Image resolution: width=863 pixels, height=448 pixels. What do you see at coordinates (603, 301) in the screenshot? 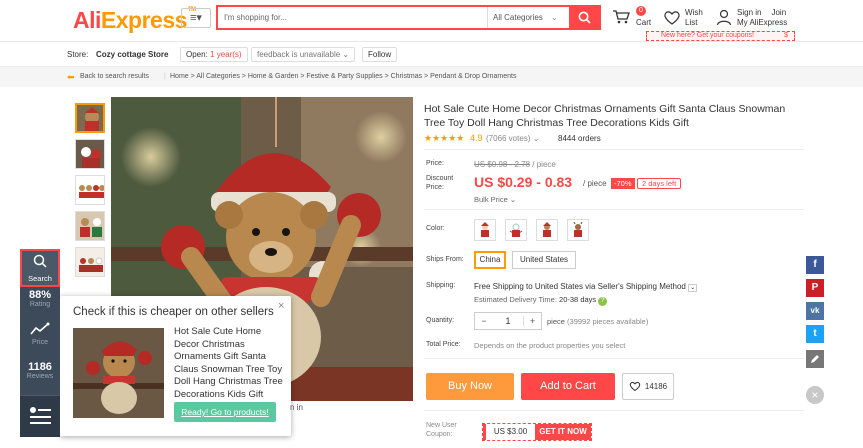
I see `help-icon: ?` at bounding box center [603, 301].